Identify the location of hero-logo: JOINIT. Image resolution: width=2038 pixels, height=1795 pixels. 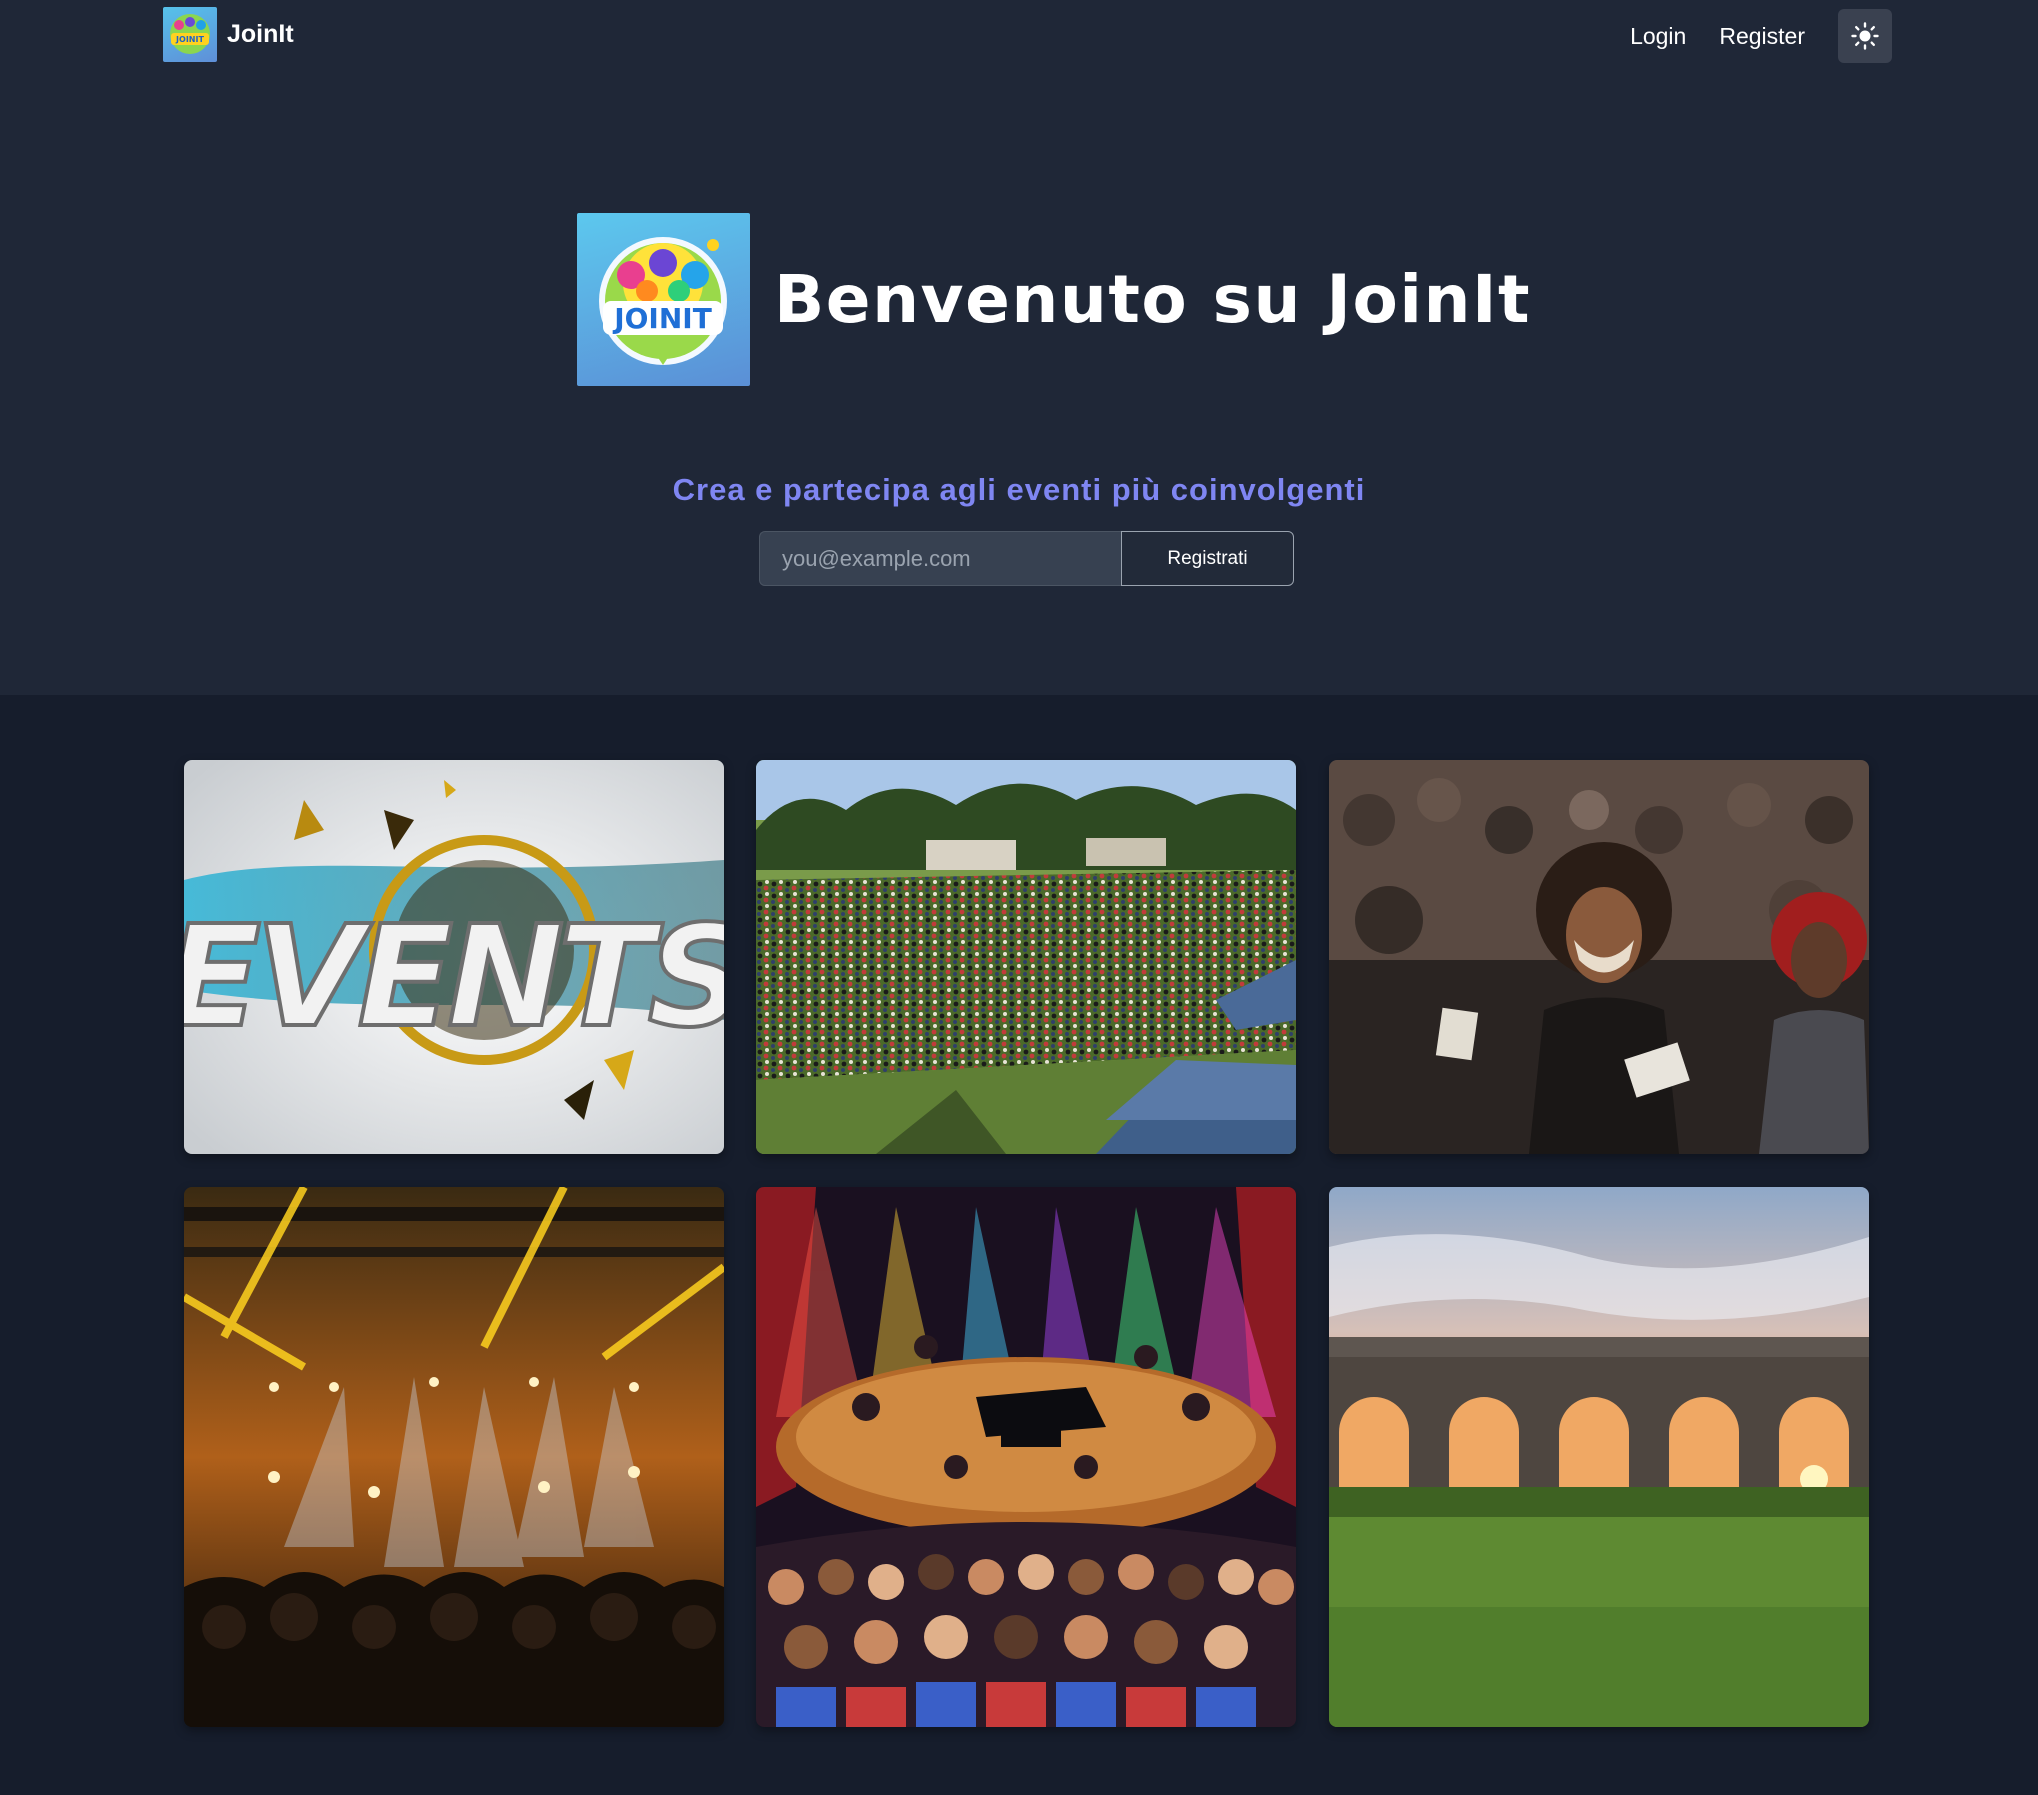
(663, 299).